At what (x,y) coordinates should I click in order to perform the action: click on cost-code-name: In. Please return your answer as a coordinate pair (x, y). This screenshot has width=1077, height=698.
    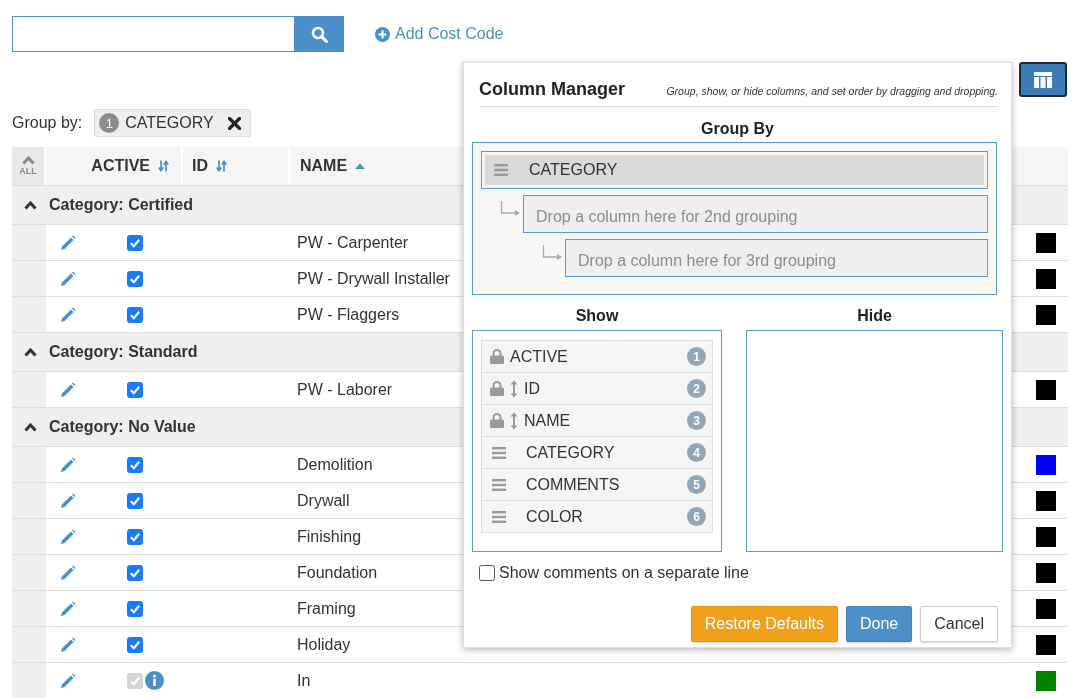
    Looking at the image, I should click on (304, 680).